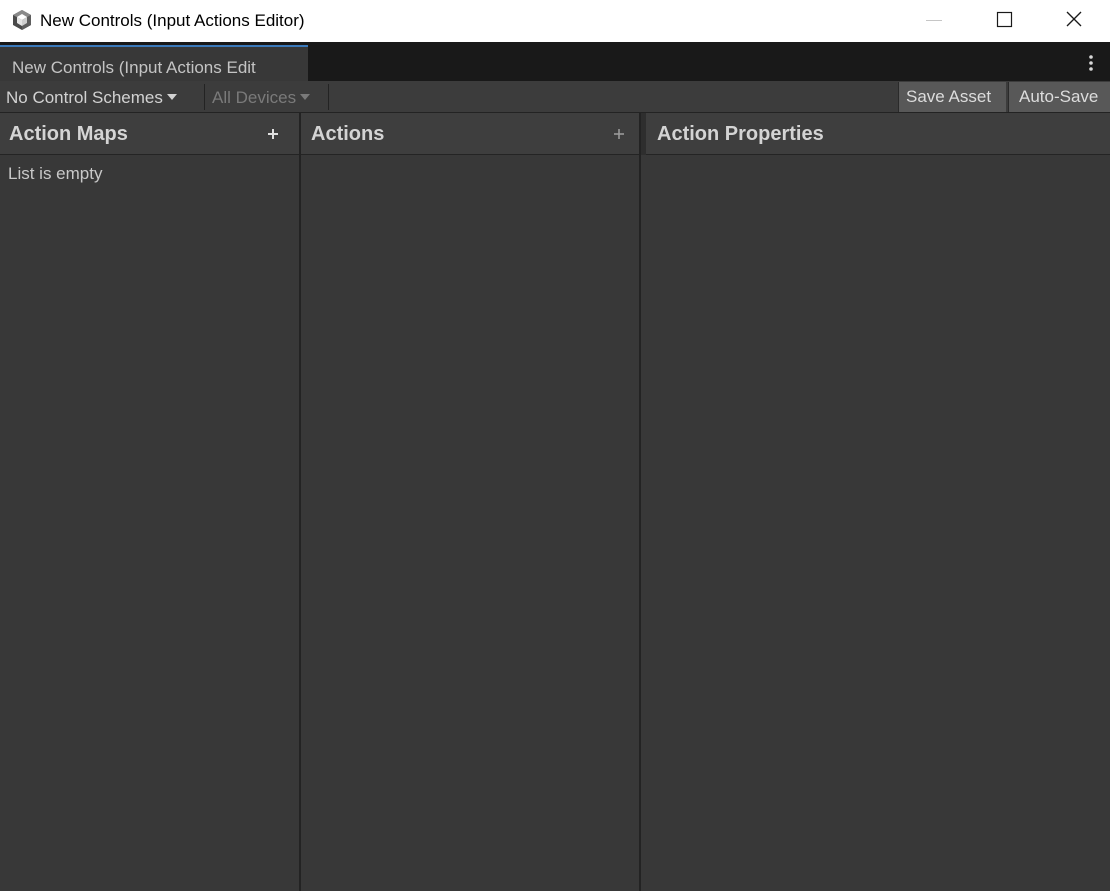  What do you see at coordinates (254, 97) in the screenshot?
I see `devices-label: All Devices` at bounding box center [254, 97].